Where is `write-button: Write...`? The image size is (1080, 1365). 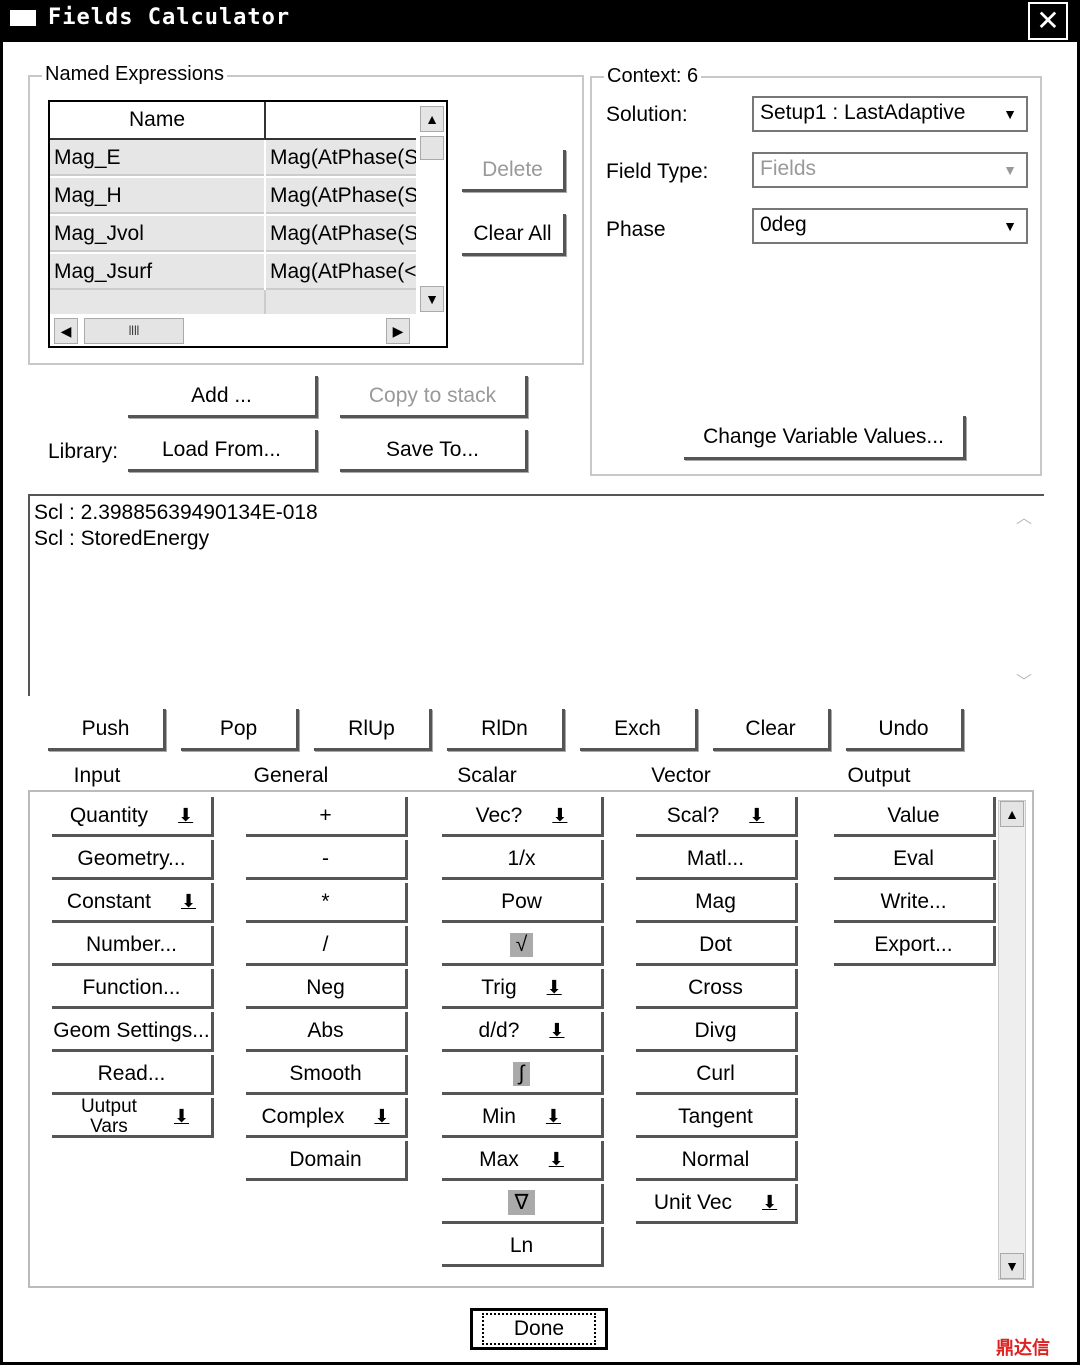
write-button: Write... is located at coordinates (915, 903).